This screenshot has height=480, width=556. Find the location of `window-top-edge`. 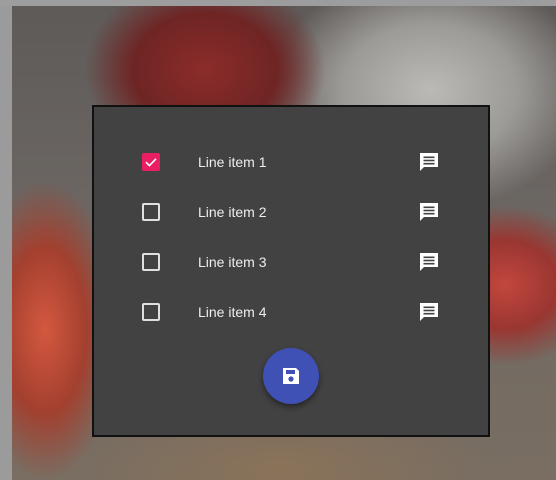

window-top-edge is located at coordinates (278, 3).